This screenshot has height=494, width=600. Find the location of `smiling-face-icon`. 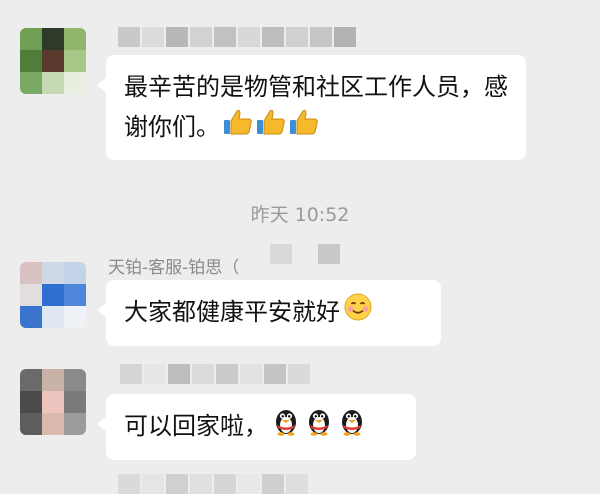

smiling-face-icon is located at coordinates (358, 313).